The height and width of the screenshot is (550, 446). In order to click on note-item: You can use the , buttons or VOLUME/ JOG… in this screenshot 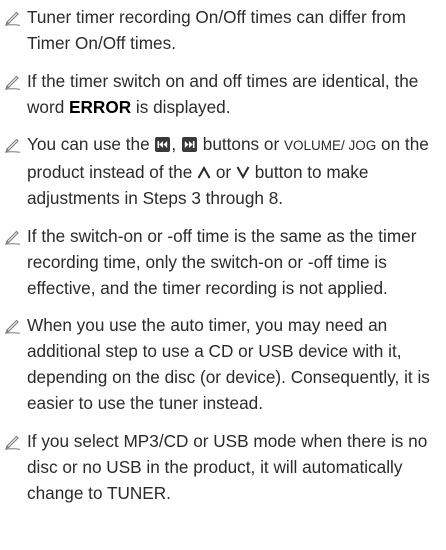, I will do `click(224, 171)`.